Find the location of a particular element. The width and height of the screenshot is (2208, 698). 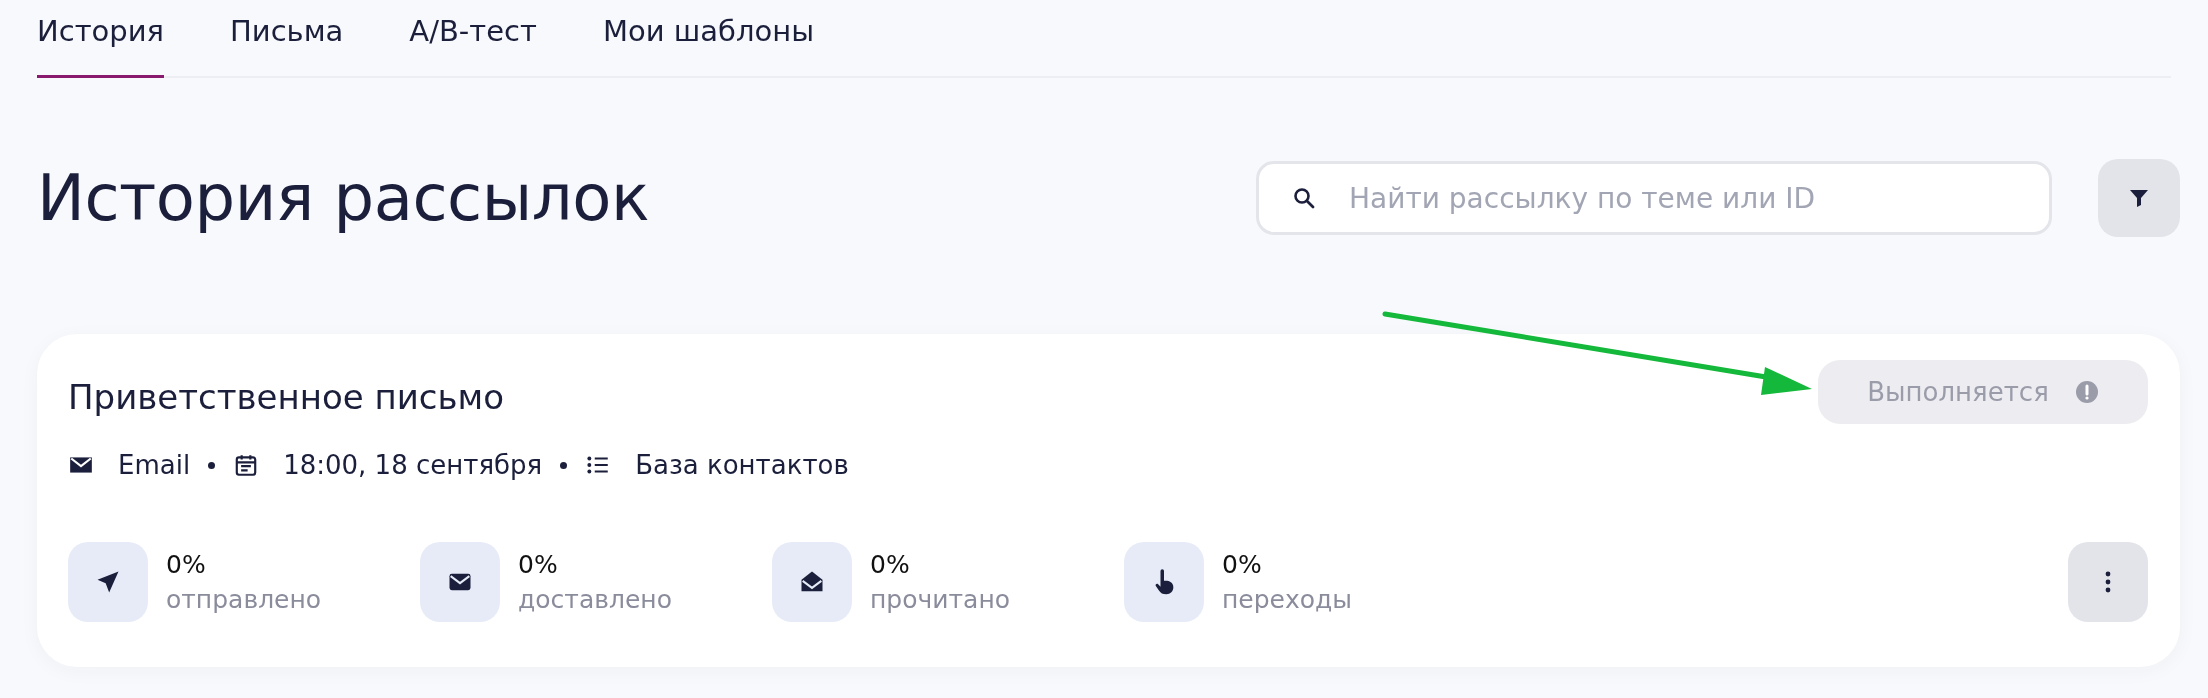

stat-label: отправлено is located at coordinates (244, 599).